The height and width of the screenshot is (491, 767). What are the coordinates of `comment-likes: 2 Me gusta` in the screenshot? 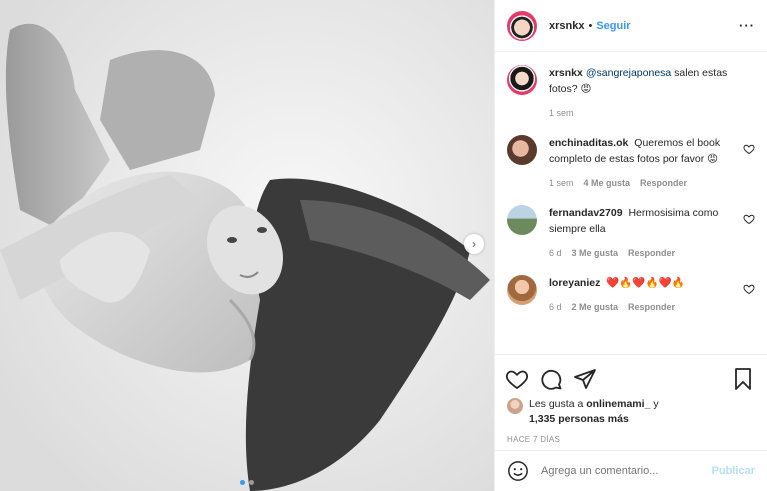 It's located at (595, 307).